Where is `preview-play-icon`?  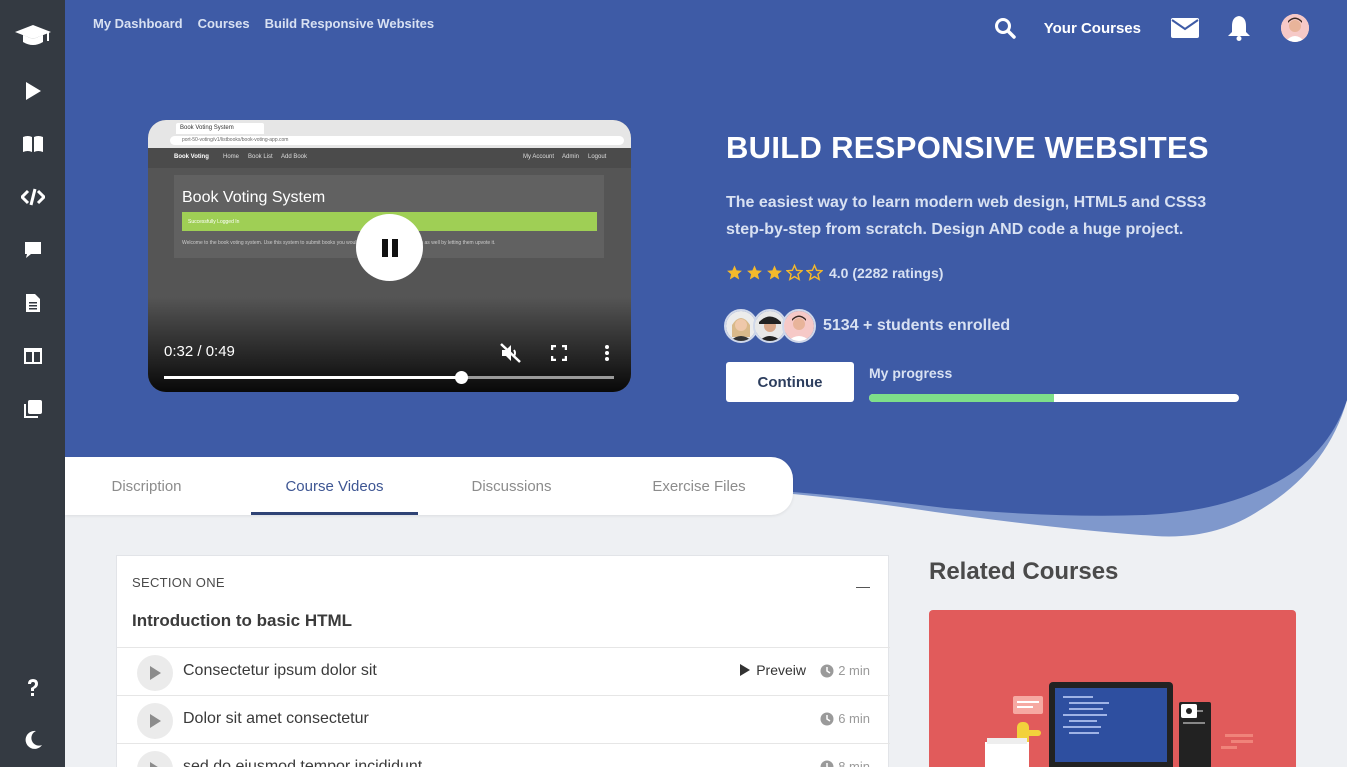 preview-play-icon is located at coordinates (745, 670).